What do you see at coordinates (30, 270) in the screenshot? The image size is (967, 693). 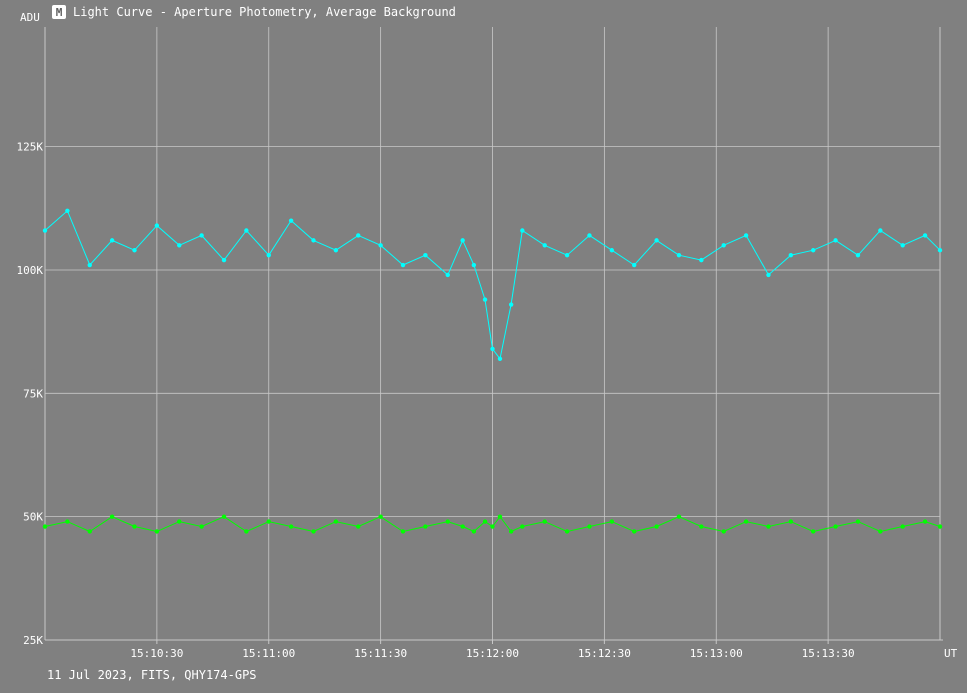 I see `y-tick-label: 100K` at bounding box center [30, 270].